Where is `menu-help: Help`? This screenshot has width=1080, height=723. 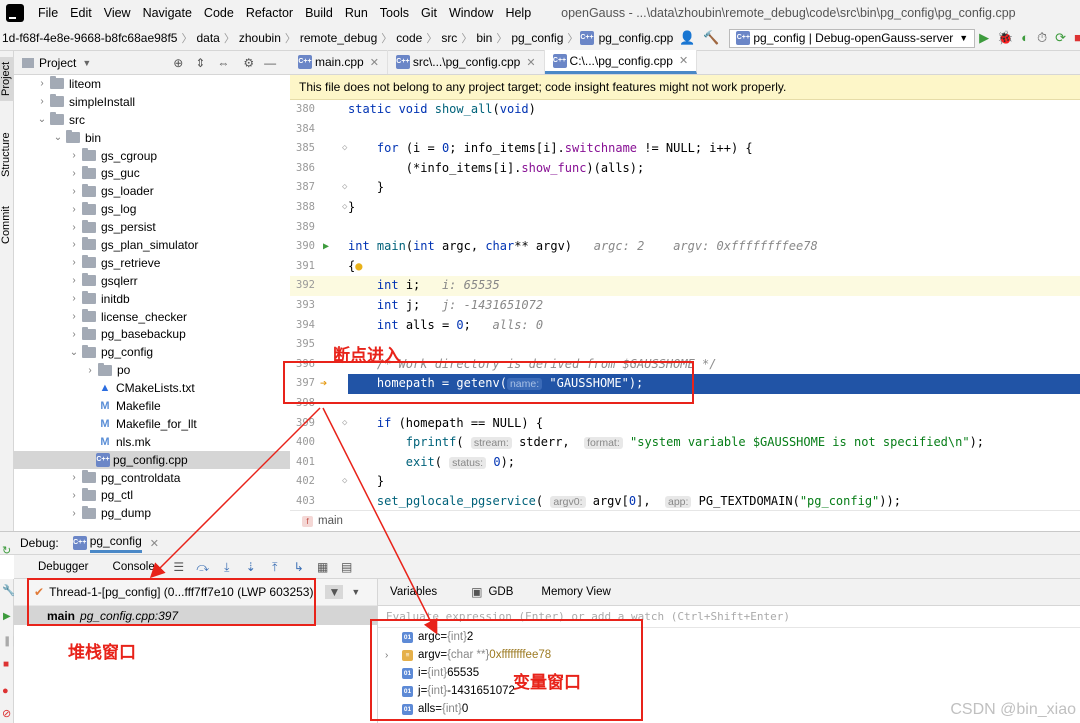 menu-help: Help is located at coordinates (518, 13).